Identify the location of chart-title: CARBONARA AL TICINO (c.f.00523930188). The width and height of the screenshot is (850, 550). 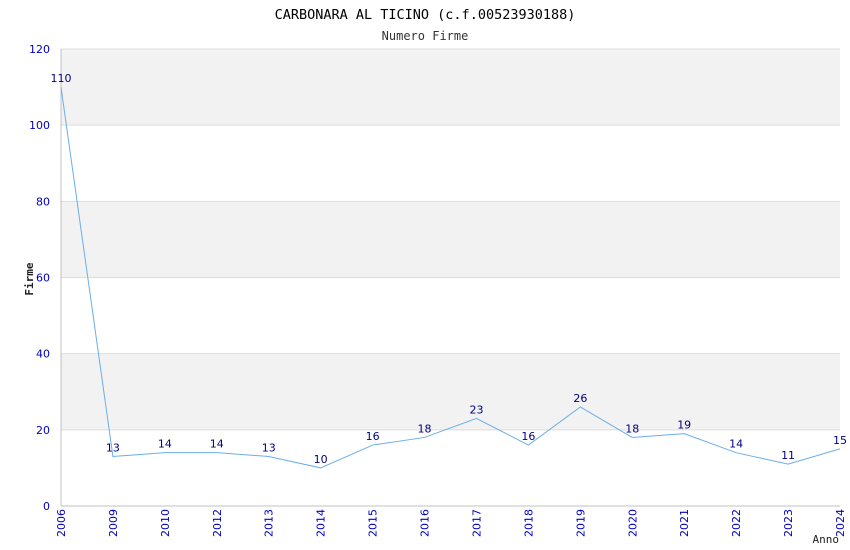
(425, 15).